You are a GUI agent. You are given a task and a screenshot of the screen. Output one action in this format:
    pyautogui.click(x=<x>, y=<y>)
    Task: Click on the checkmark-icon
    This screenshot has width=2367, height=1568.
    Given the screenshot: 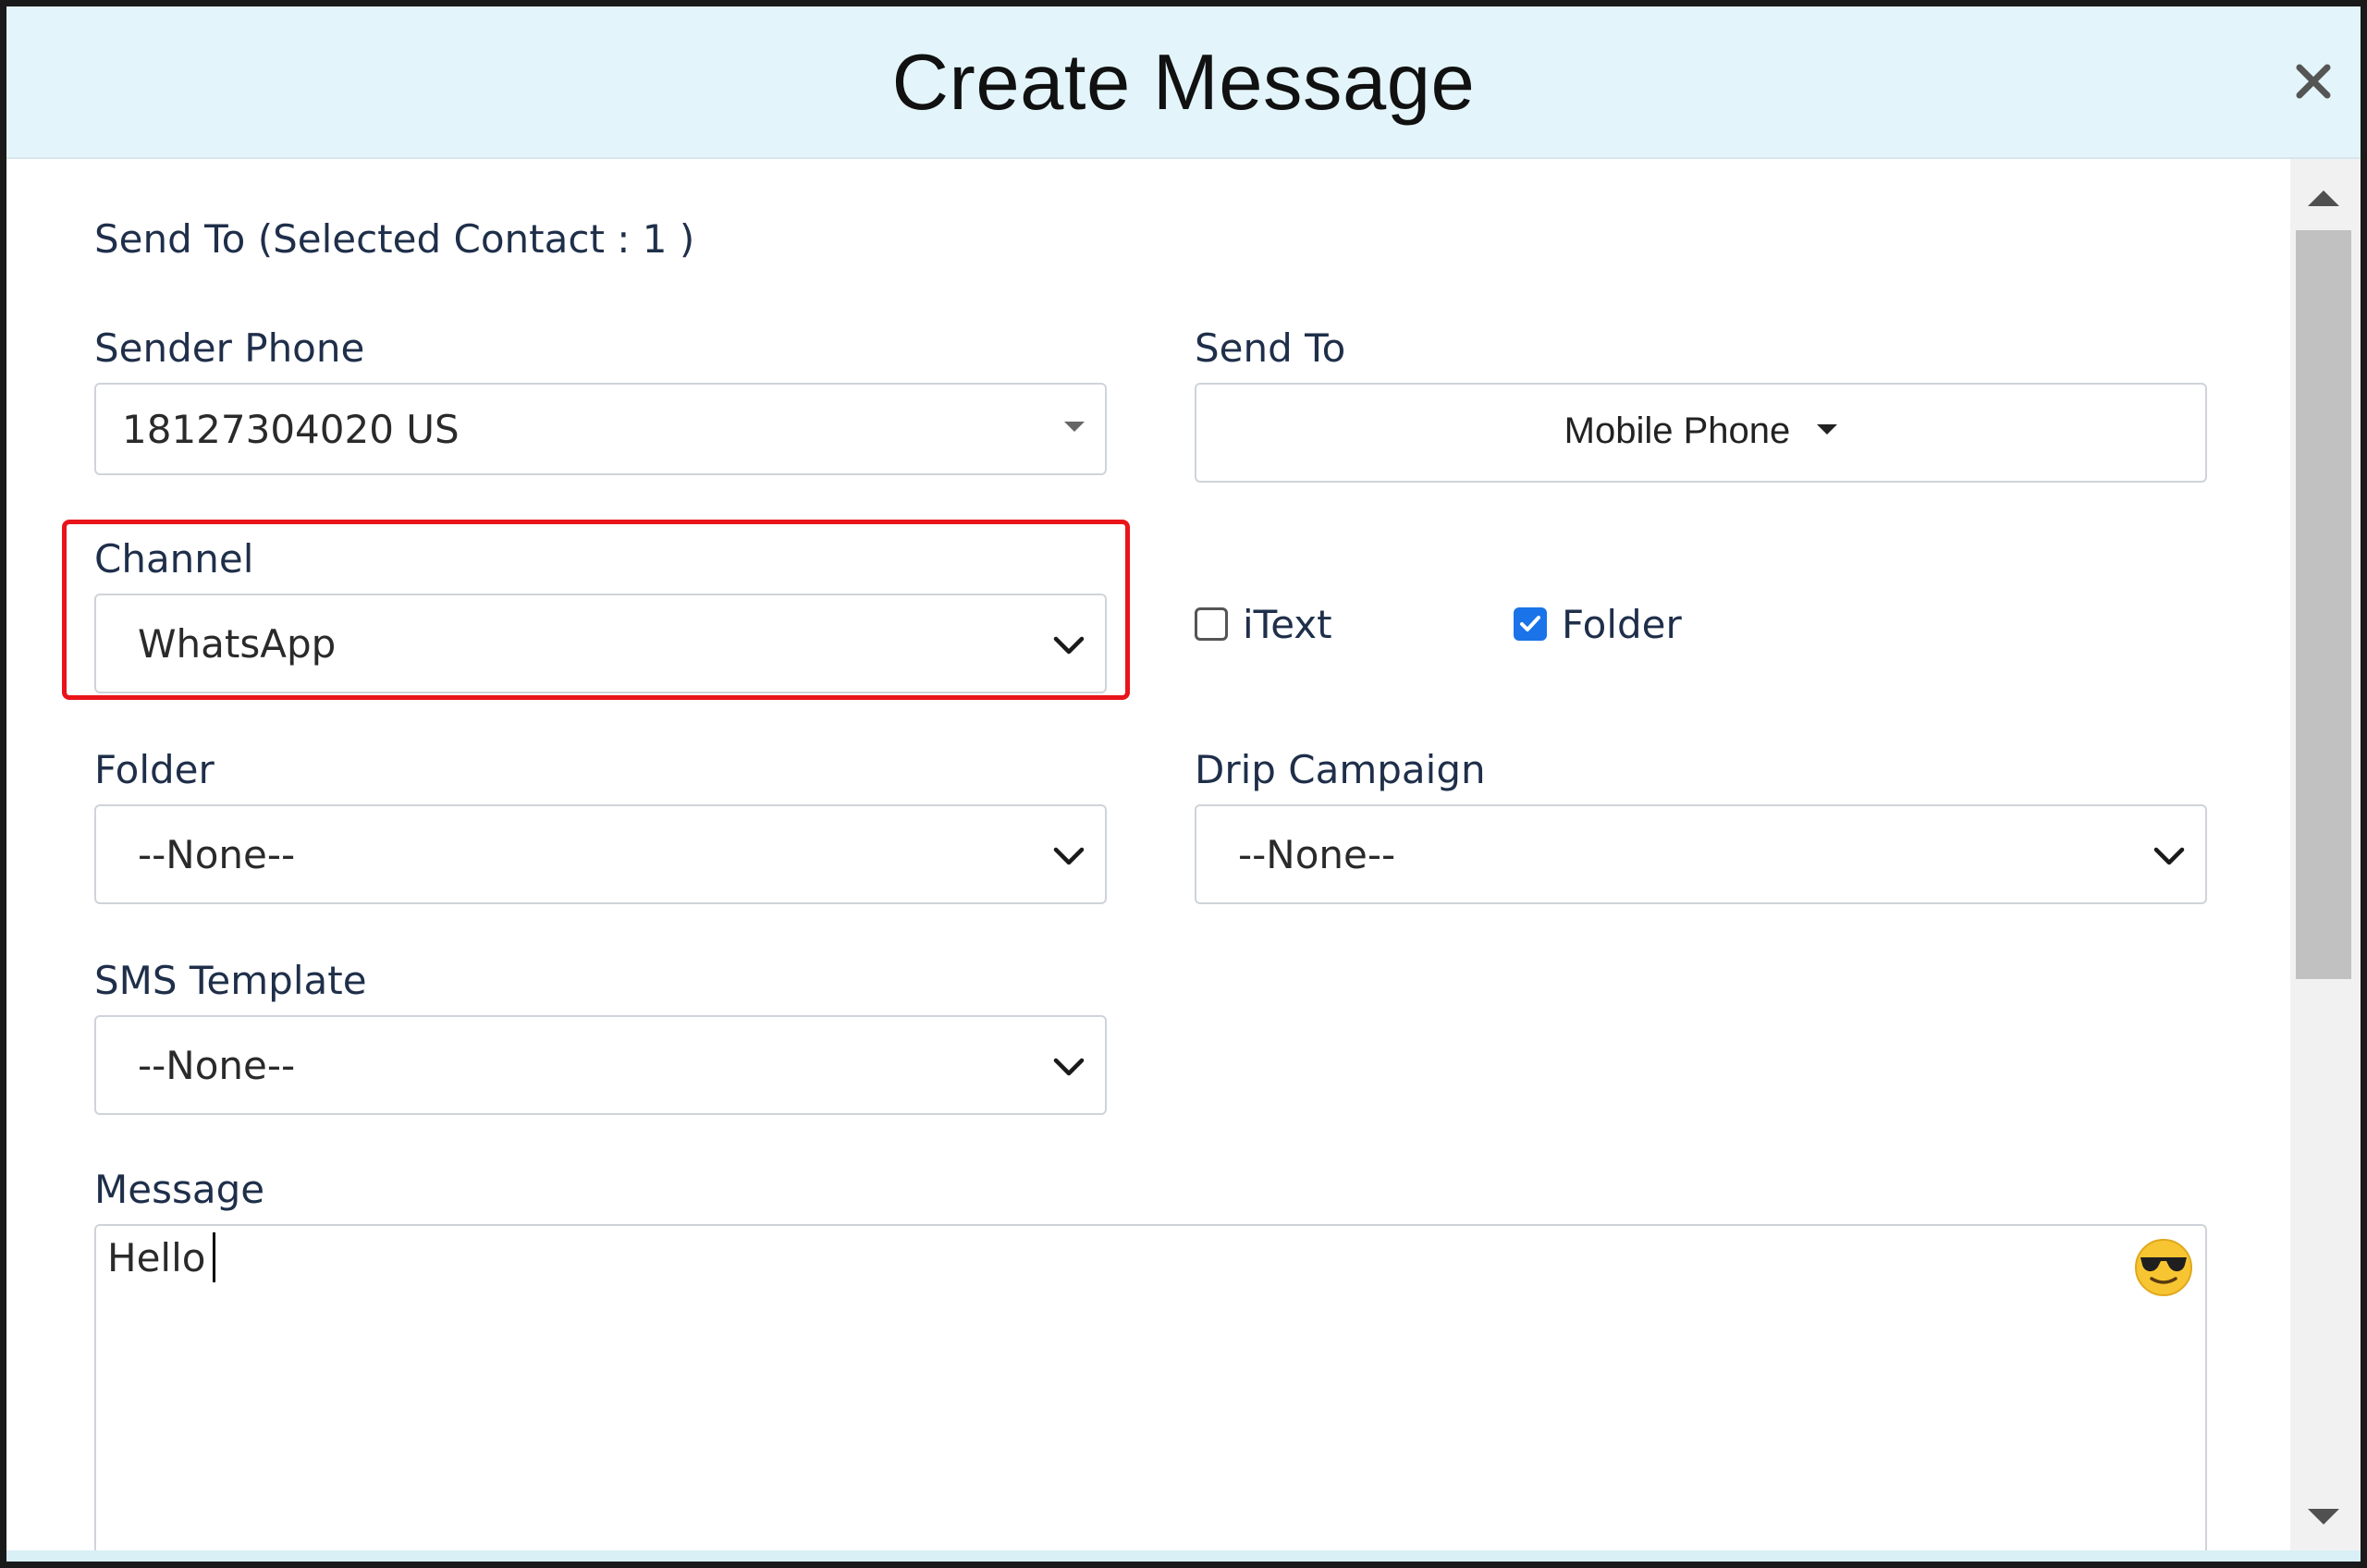 What is the action you would take?
    pyautogui.click(x=1530, y=623)
    